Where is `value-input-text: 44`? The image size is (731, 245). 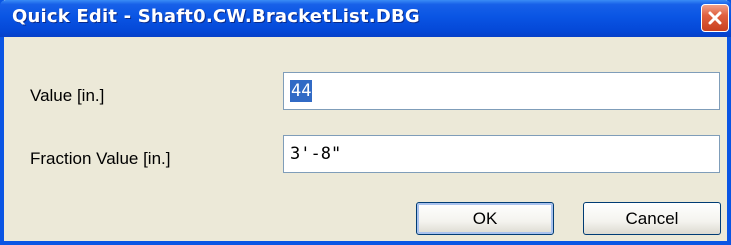
value-input-text: 44 is located at coordinates (301, 91).